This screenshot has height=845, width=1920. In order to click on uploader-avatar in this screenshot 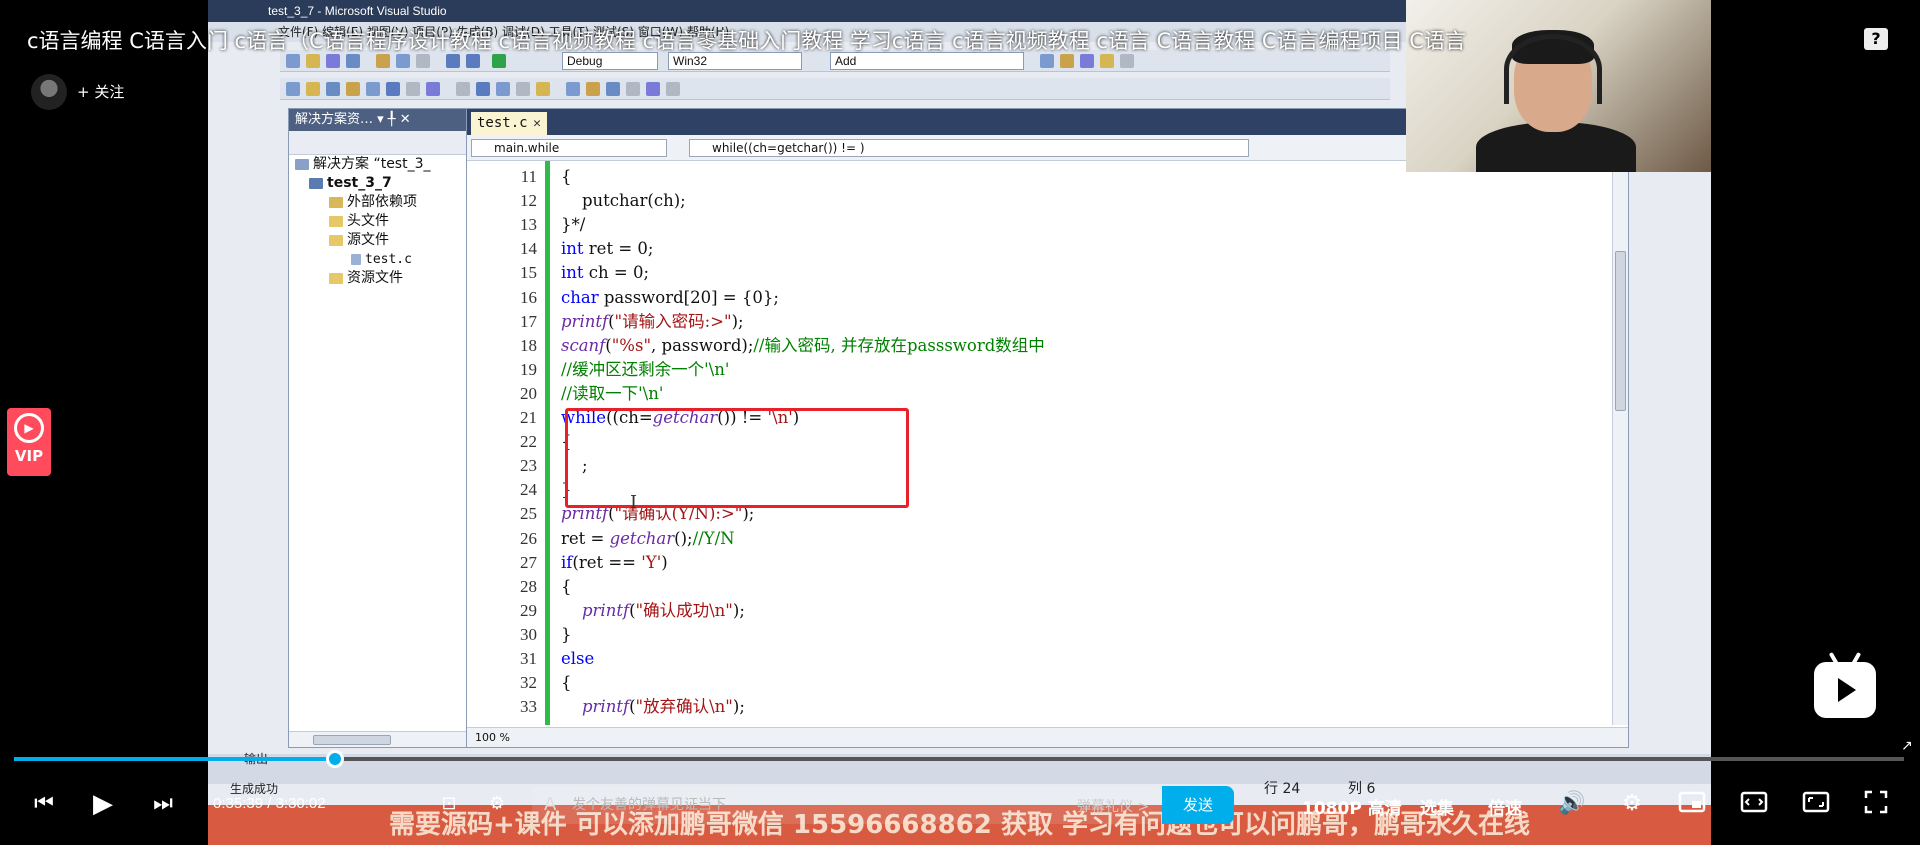, I will do `click(49, 92)`.